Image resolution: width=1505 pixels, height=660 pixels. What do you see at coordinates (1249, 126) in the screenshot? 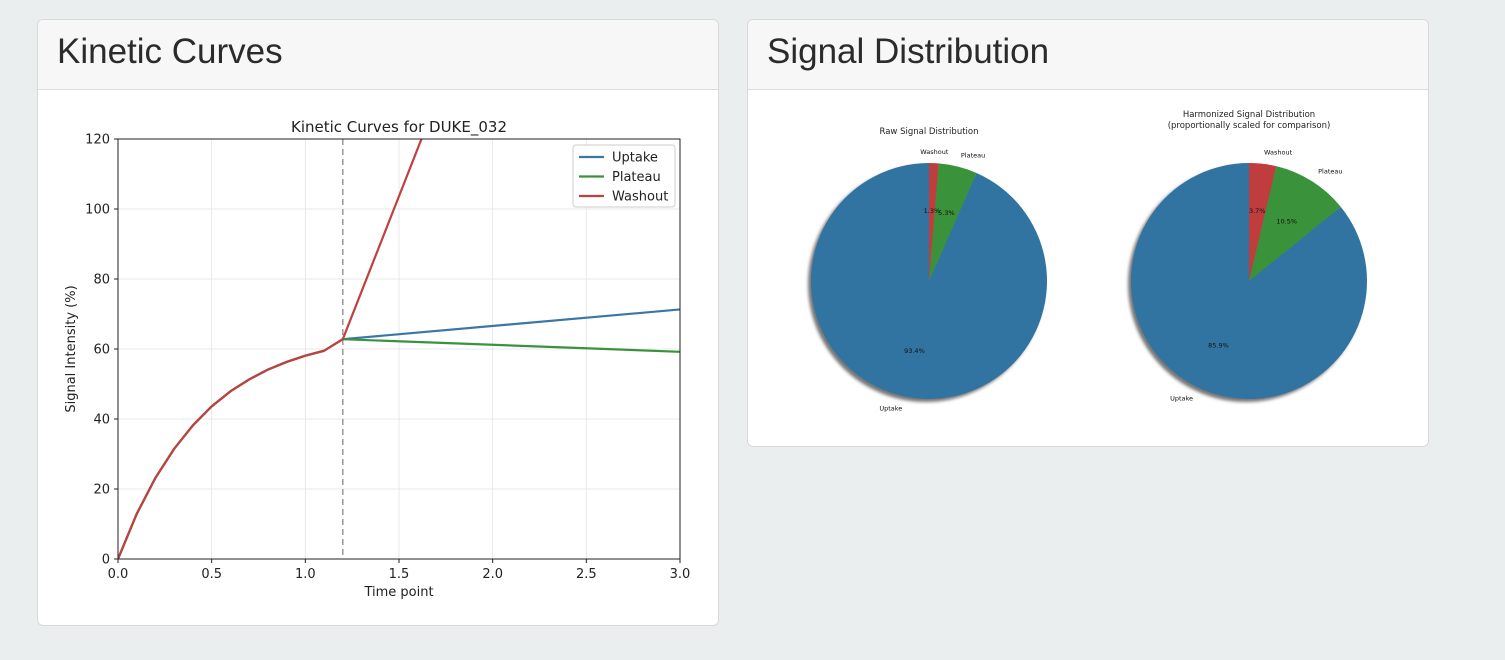
I see `pie-subtitle: (proportionally scaled for comparison)` at bounding box center [1249, 126].